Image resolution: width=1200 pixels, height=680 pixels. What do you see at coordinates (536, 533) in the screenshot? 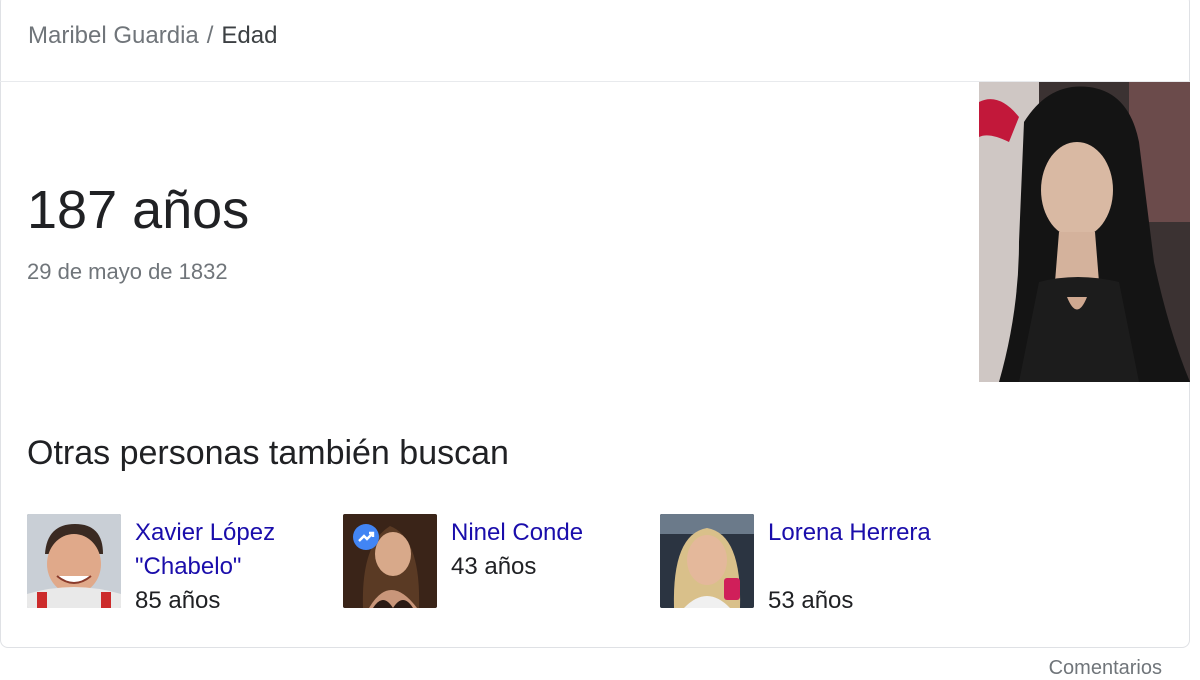
I see `person-name-link: Ninel Conde` at bounding box center [536, 533].